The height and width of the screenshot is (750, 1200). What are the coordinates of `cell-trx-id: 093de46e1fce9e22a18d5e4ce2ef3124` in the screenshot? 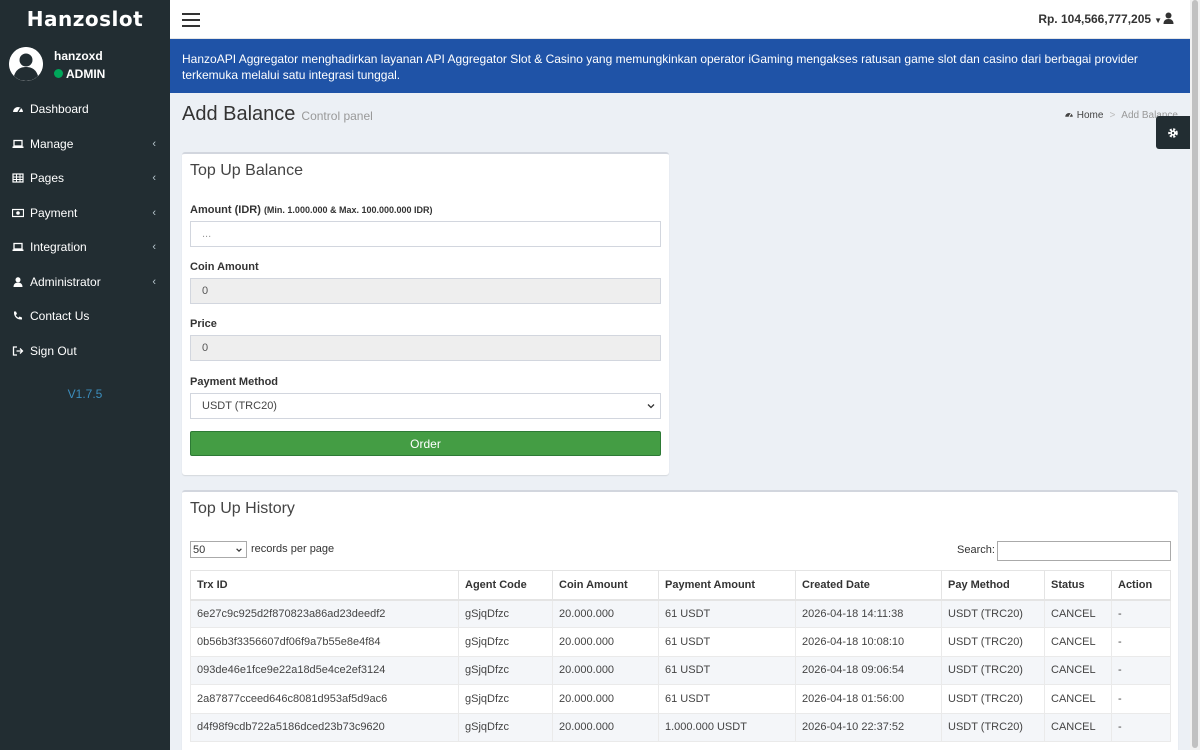 It's located at (324, 670).